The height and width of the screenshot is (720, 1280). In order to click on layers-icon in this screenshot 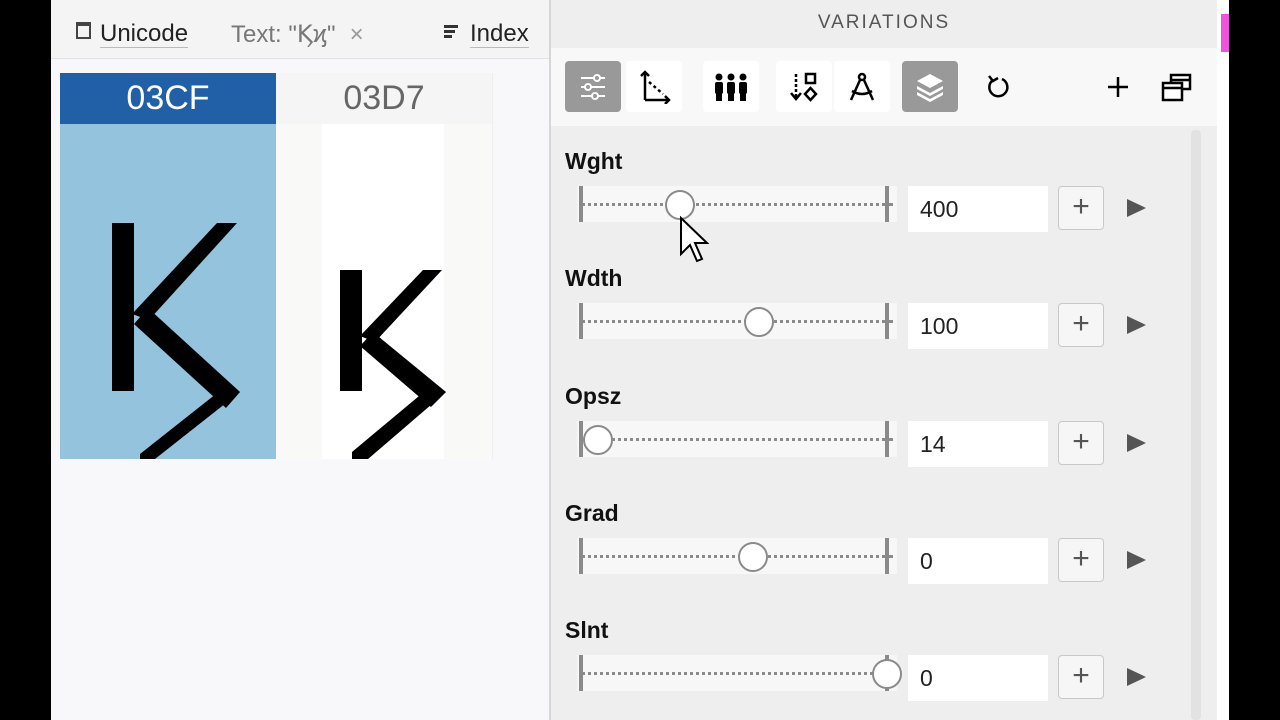, I will do `click(930, 87)`.